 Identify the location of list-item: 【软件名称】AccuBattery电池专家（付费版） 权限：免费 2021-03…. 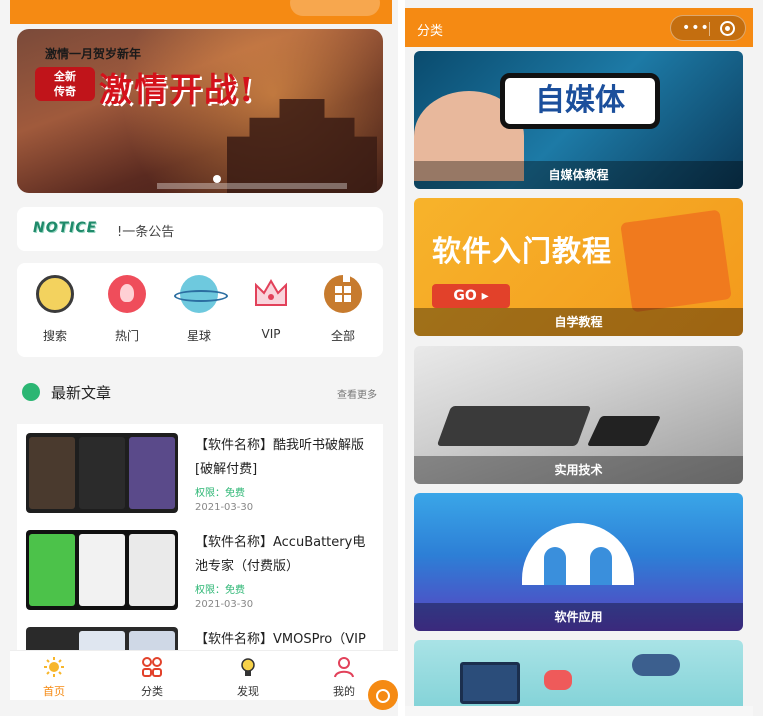
(200, 569).